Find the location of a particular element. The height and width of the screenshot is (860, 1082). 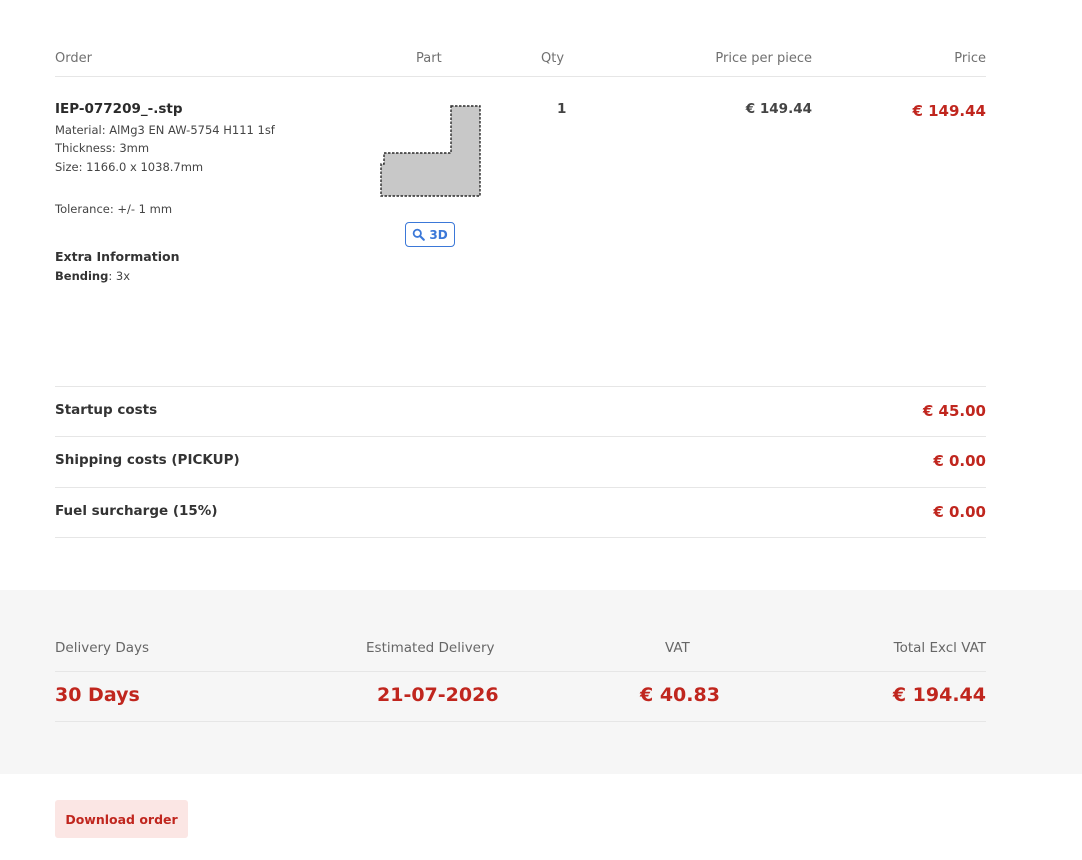

bending-value: : 3x is located at coordinates (119, 276).